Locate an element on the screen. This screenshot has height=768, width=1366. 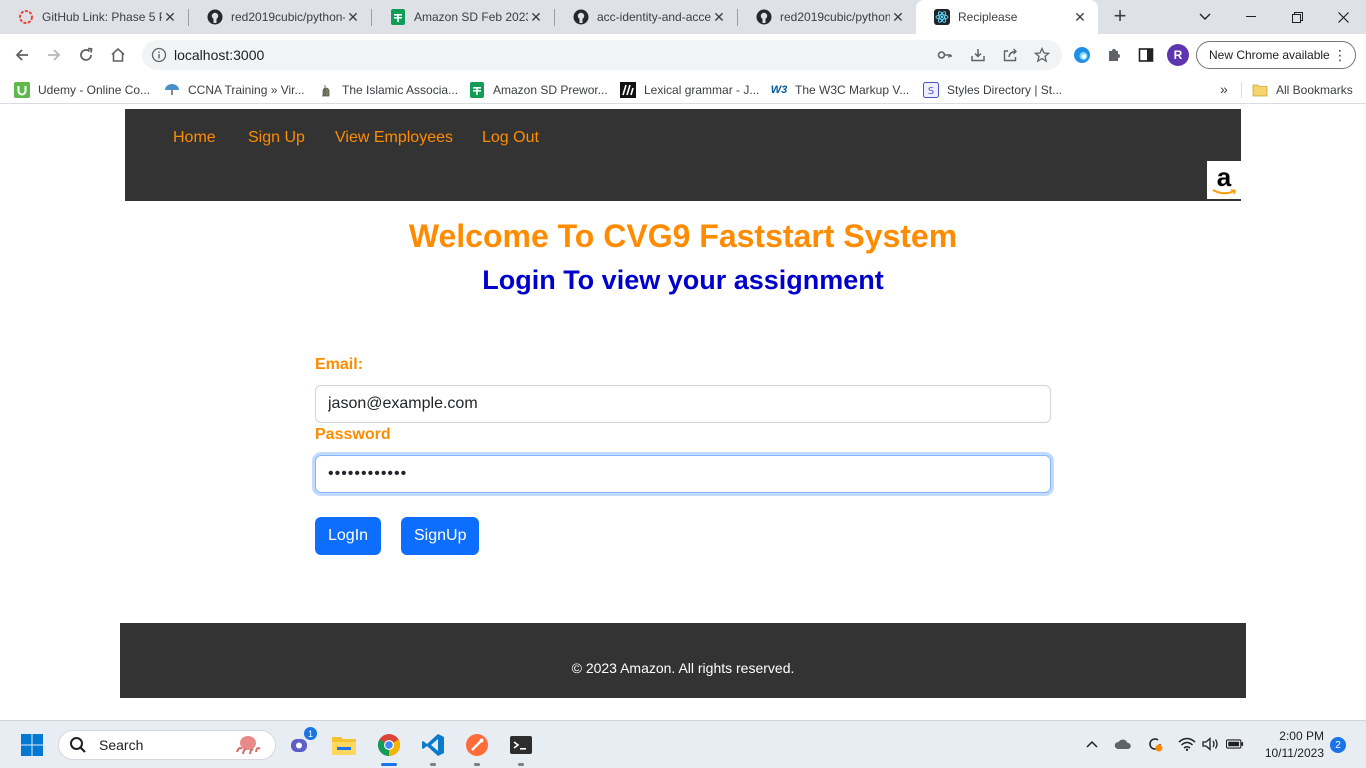
close-window-icon is located at coordinates (1343, 17).